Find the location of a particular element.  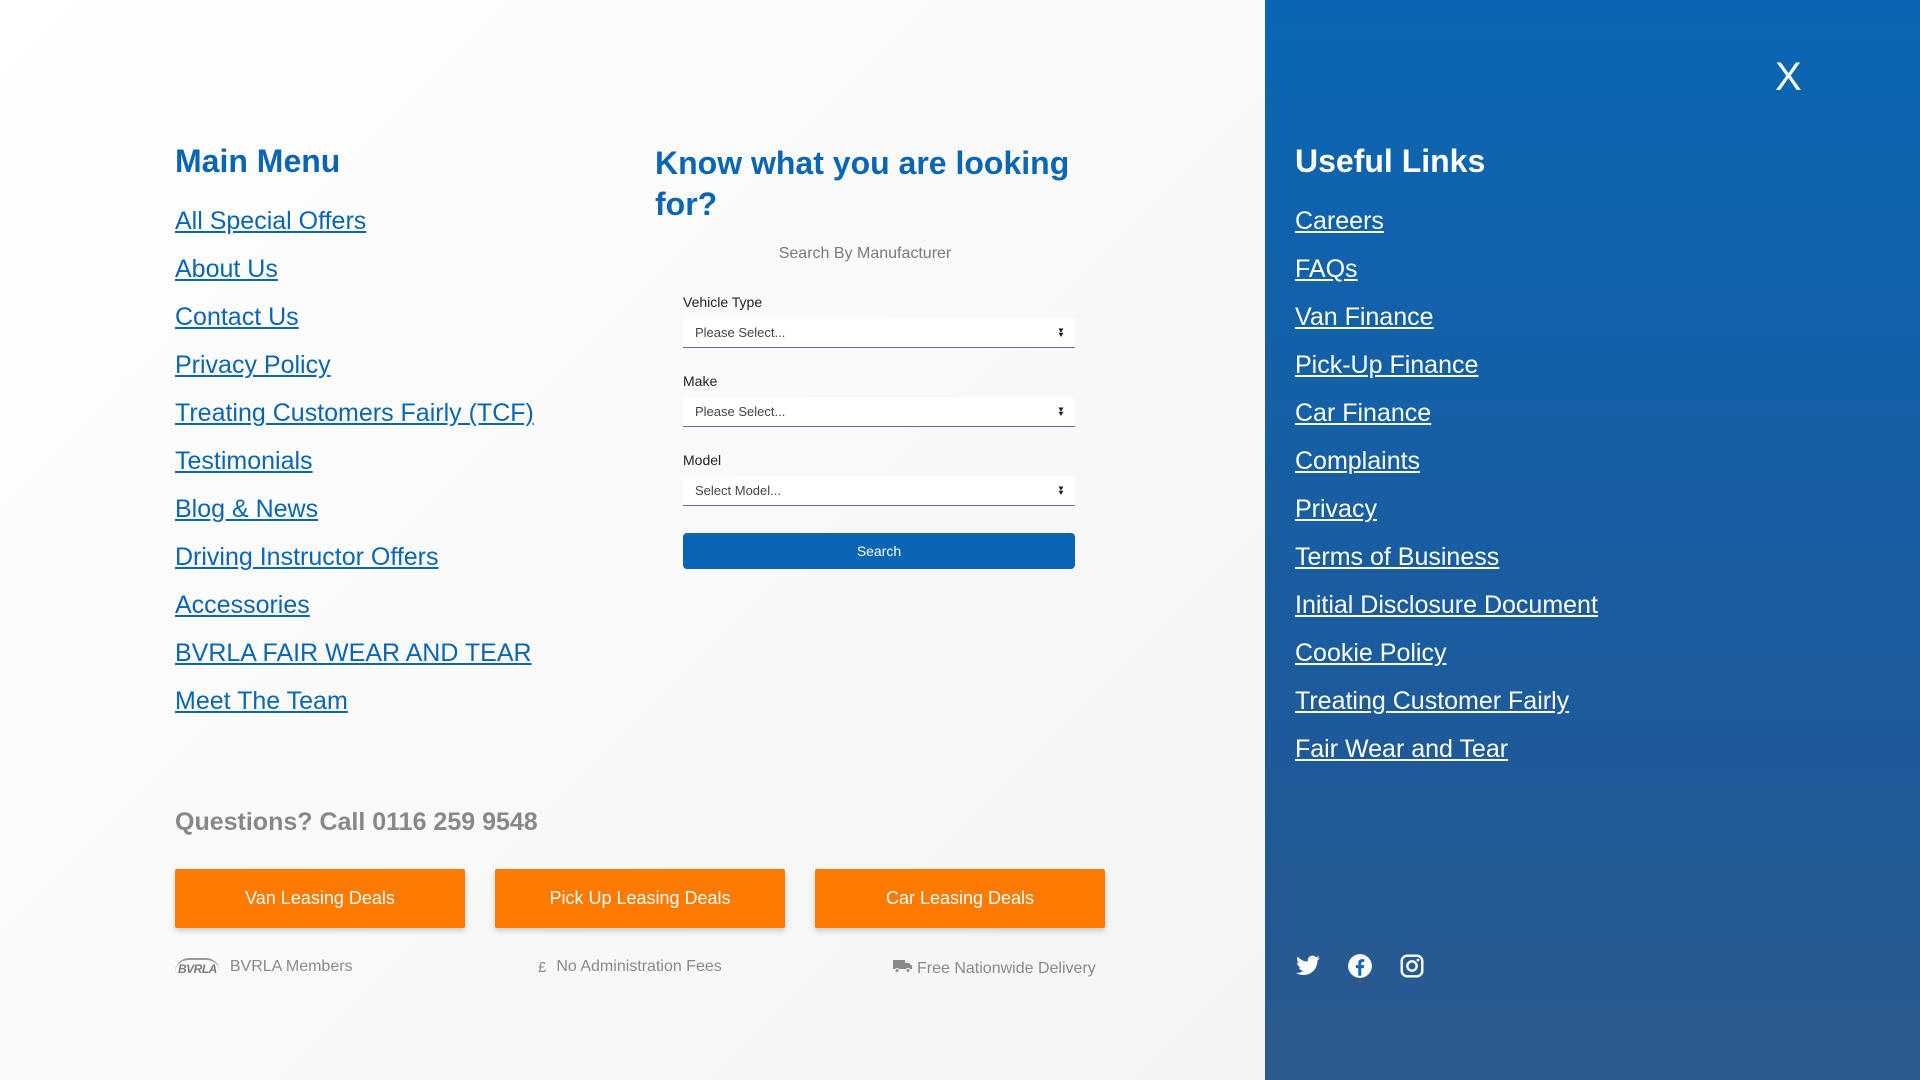

useful-link-terms-of-business: Terms of Business is located at coordinates (1446, 557).